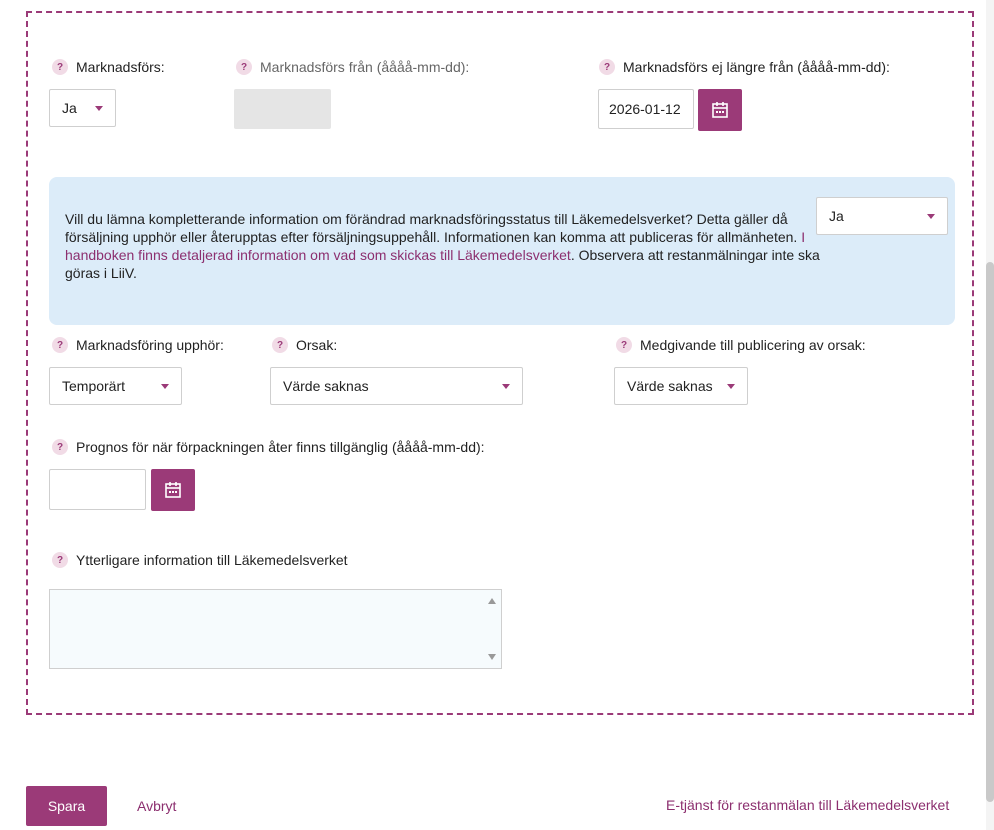 The image size is (994, 830). I want to click on orsak-value: Värde saknas, so click(326, 386).